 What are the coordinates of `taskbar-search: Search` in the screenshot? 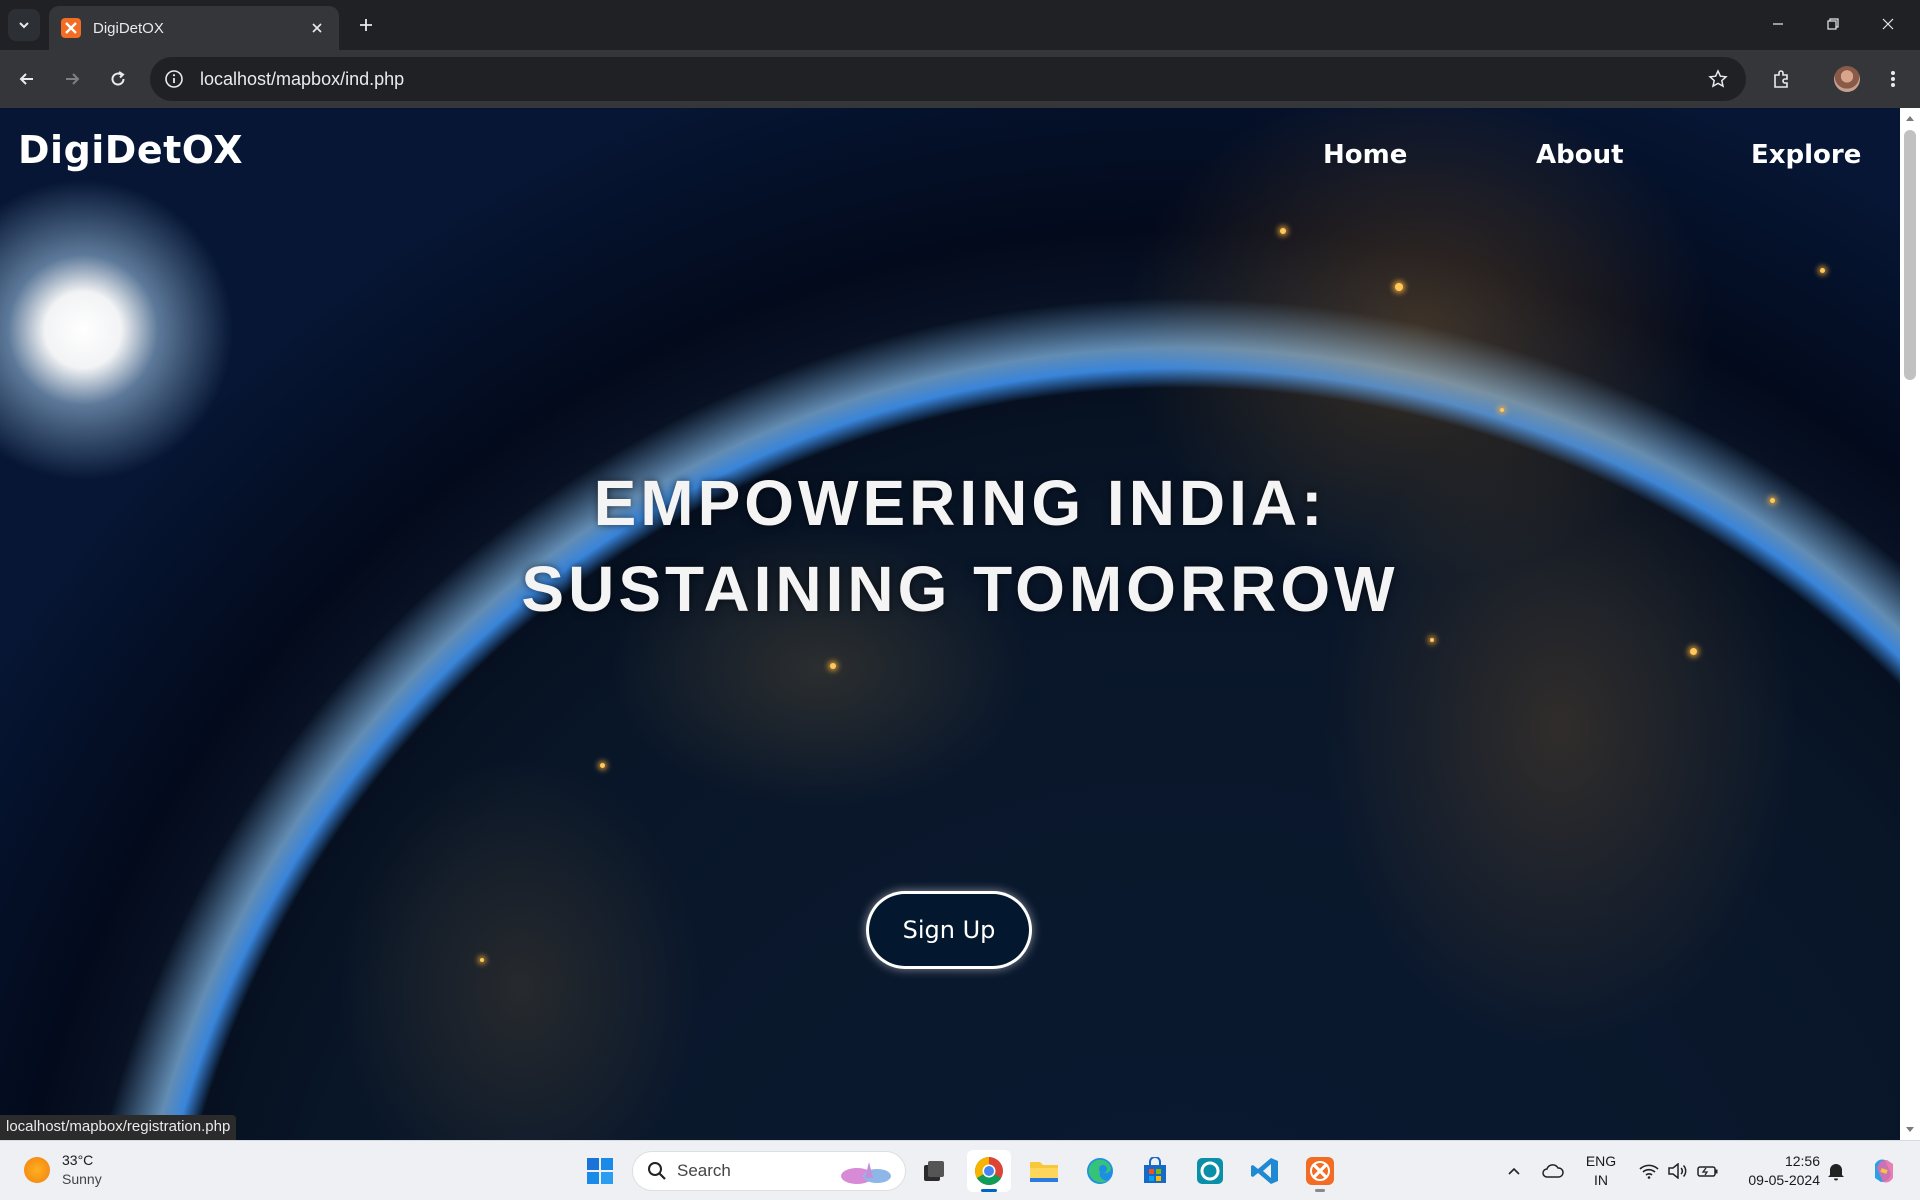 It's located at (769, 1171).